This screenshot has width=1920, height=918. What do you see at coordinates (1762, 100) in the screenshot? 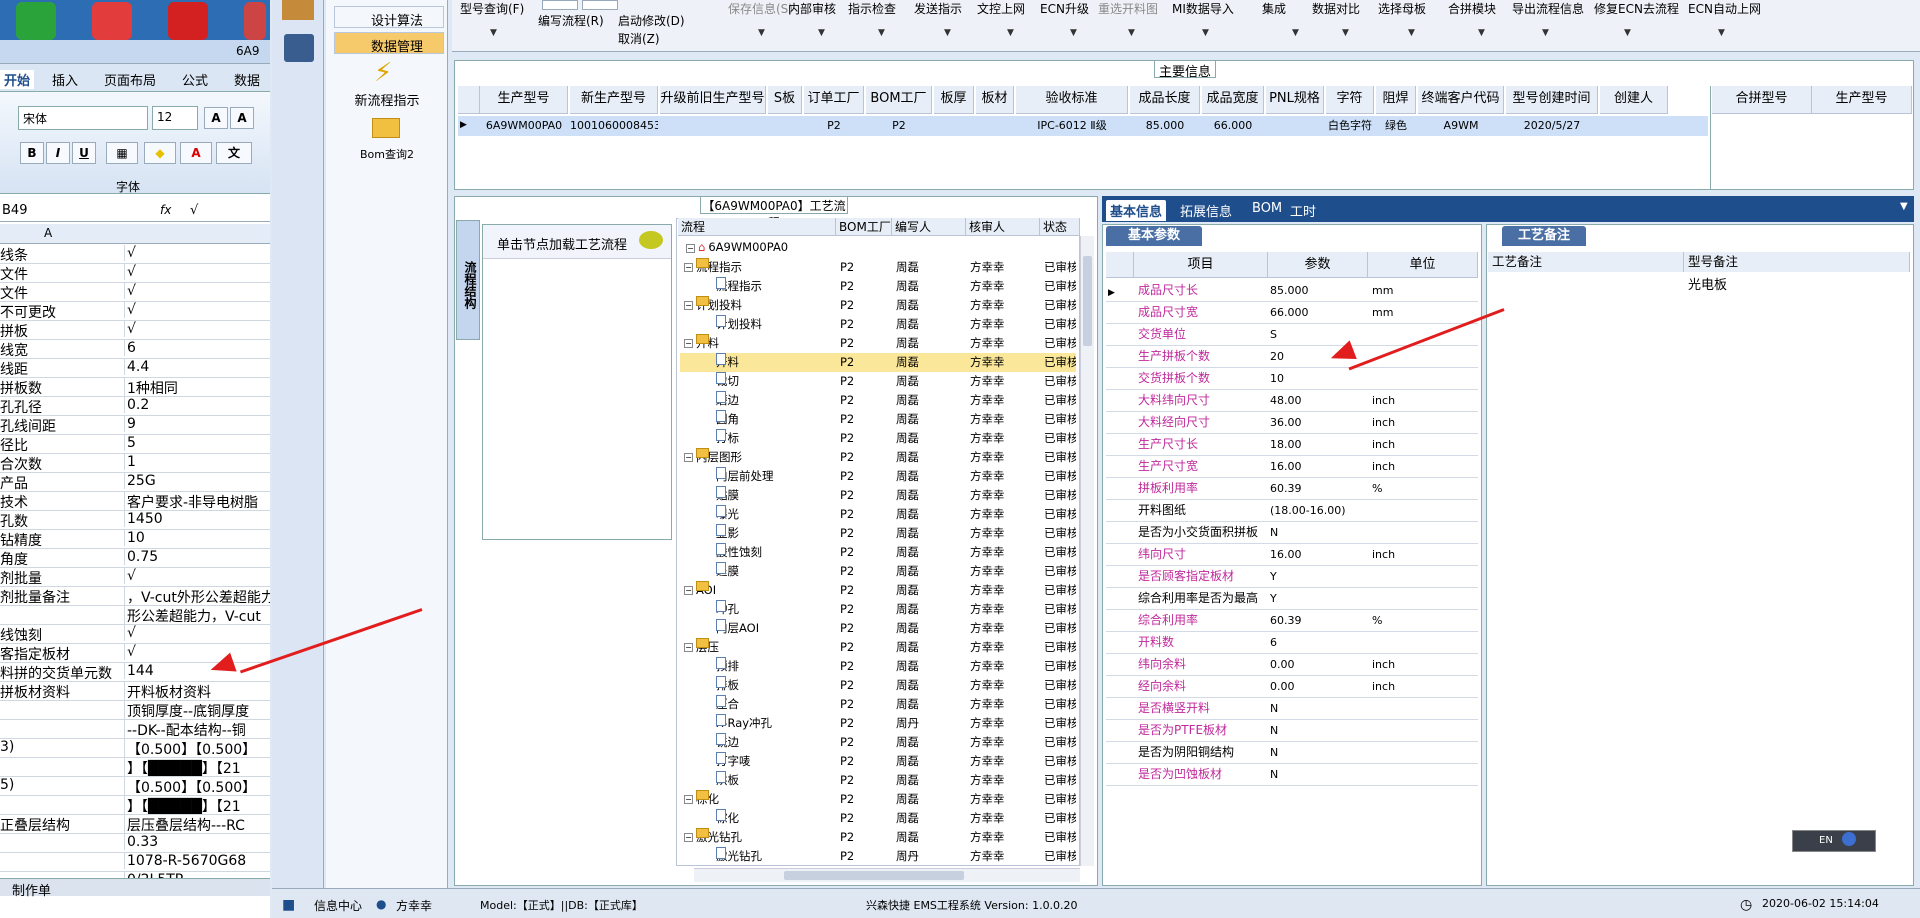
I see `right-header-merge-model: 合拼型号` at bounding box center [1762, 100].